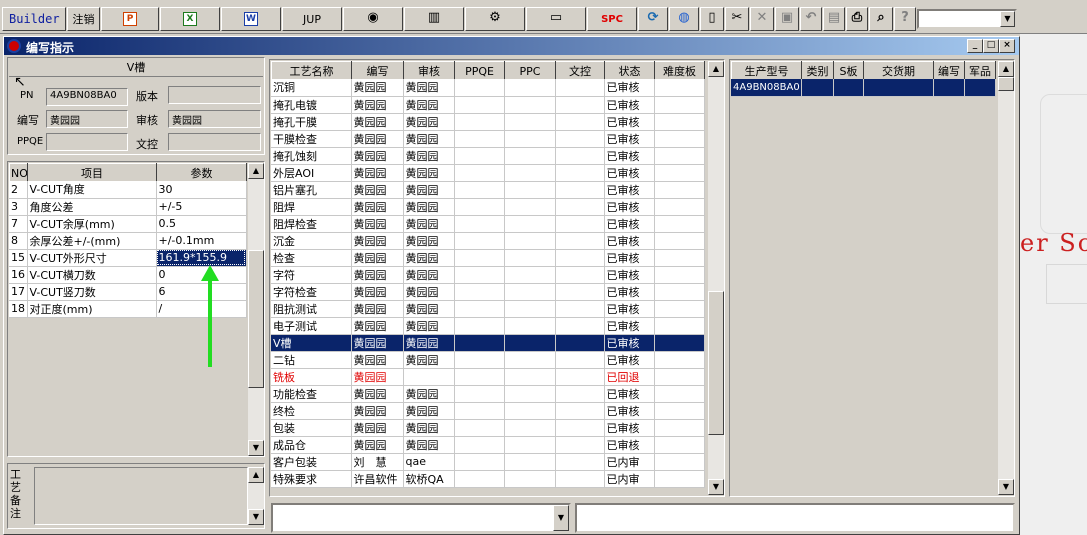  Describe the element at coordinates (377, 71) in the screenshot. I see `process-col-author: 编写` at that location.